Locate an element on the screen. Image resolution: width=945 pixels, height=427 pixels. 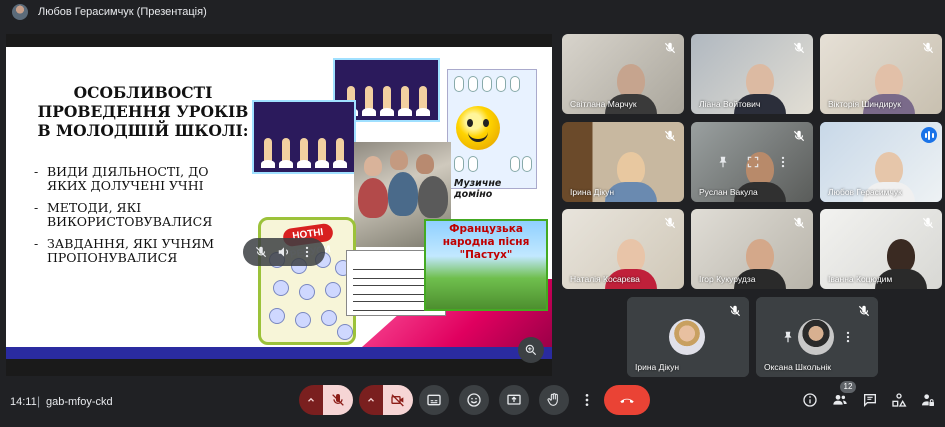
people-button is located at coordinates (840, 400).